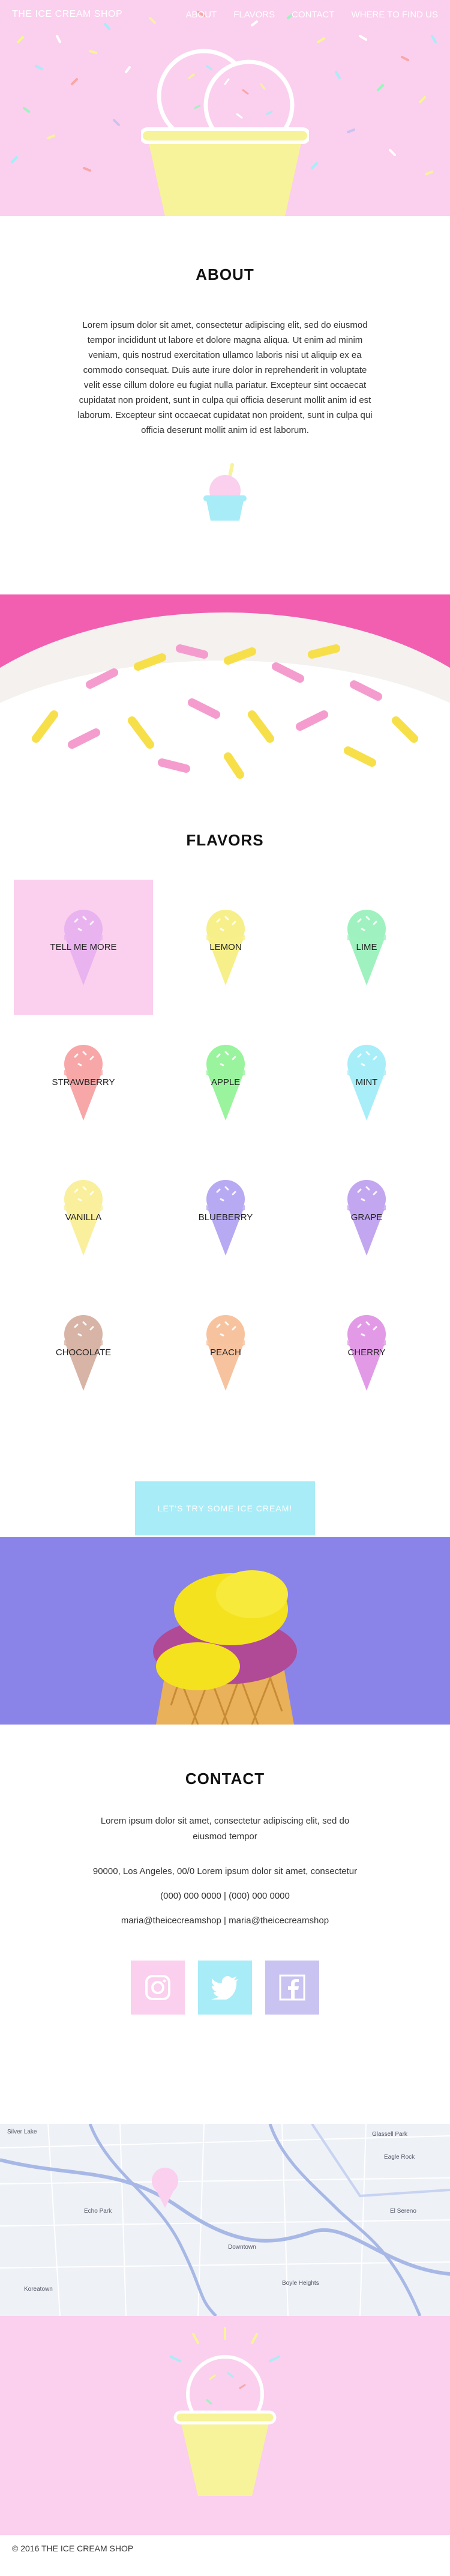  I want to click on flavor-item: TELL ME MORE, so click(84, 948).